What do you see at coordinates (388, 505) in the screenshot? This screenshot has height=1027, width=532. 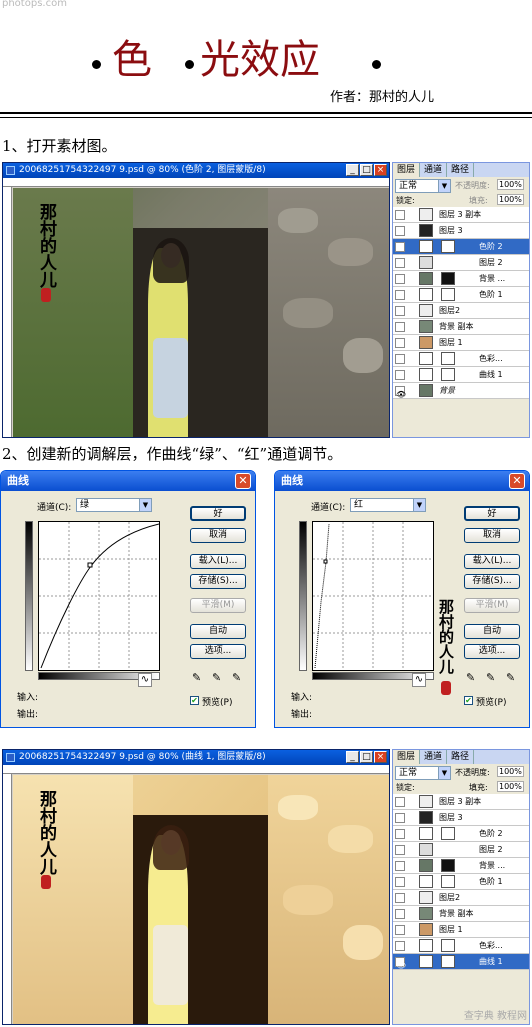 I see `channel-select: 红 ▼` at bounding box center [388, 505].